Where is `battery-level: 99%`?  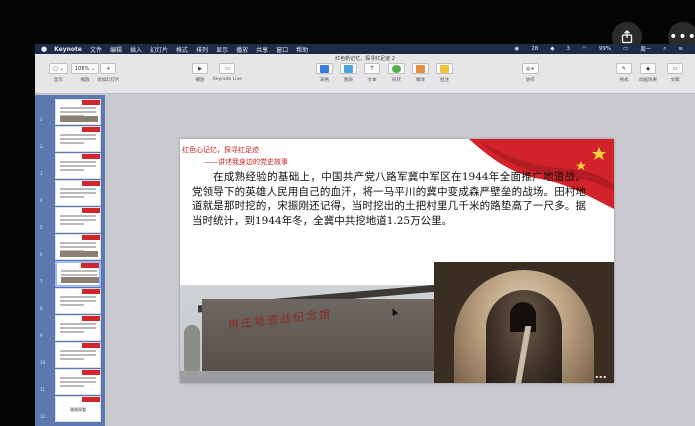 battery-level: 99% is located at coordinates (605, 49).